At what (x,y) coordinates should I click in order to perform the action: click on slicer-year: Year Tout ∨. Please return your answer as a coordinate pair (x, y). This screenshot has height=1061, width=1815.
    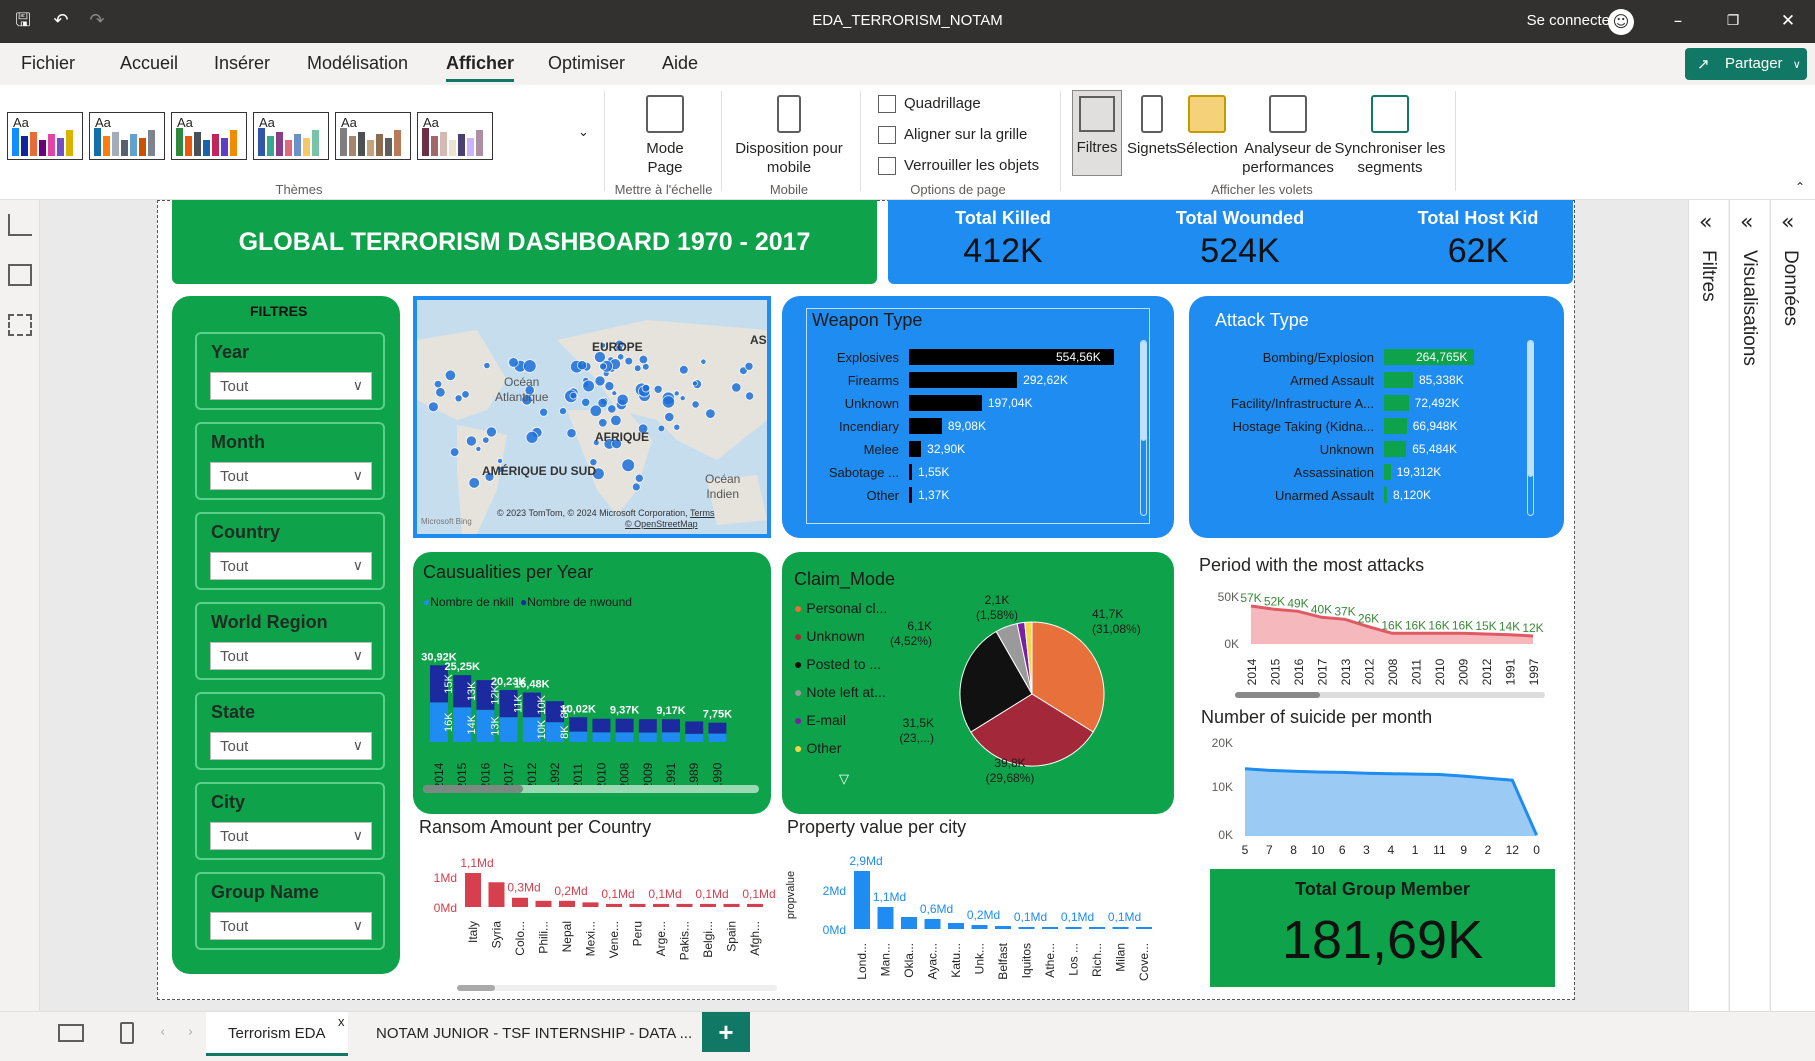
    Looking at the image, I should click on (290, 371).